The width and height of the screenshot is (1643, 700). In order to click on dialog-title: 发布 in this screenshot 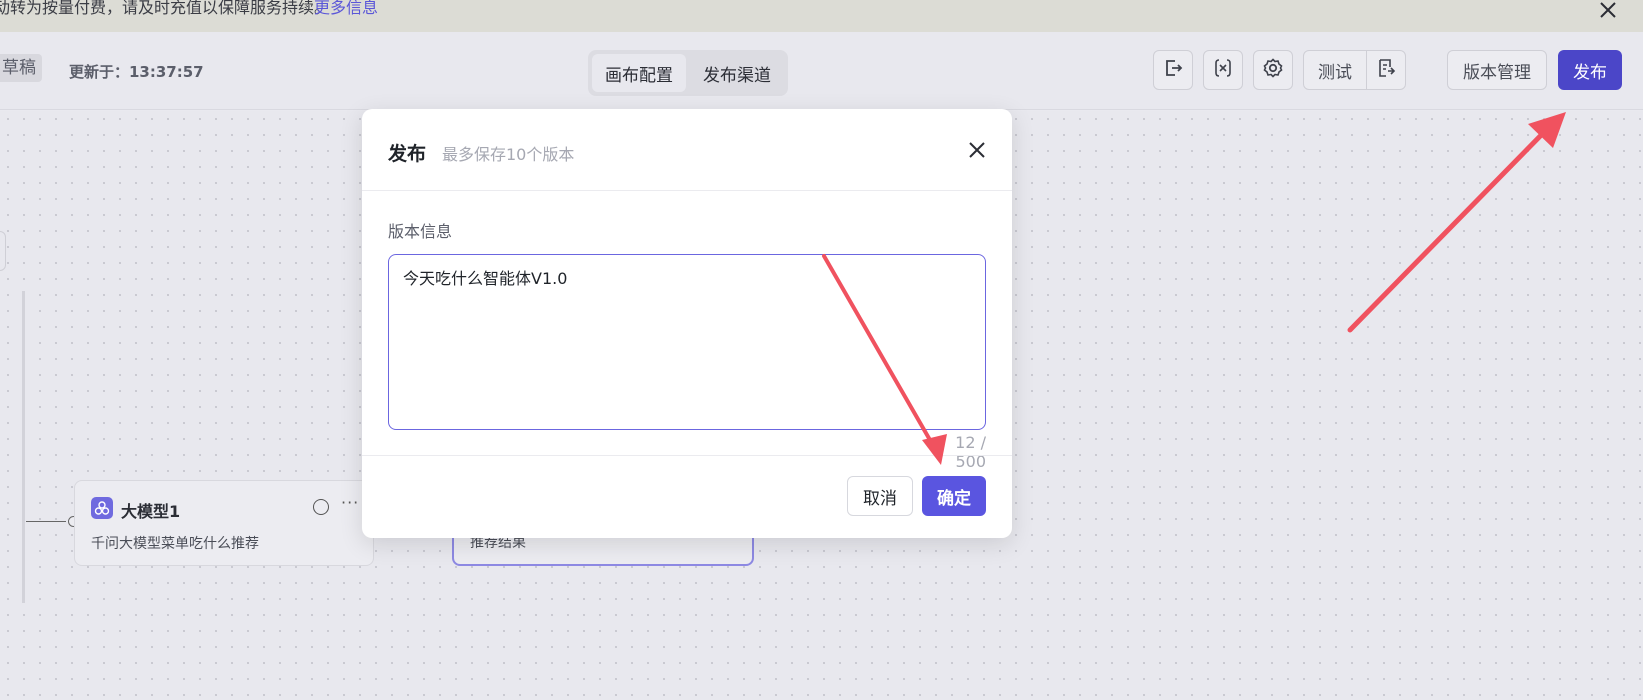, I will do `click(407, 154)`.